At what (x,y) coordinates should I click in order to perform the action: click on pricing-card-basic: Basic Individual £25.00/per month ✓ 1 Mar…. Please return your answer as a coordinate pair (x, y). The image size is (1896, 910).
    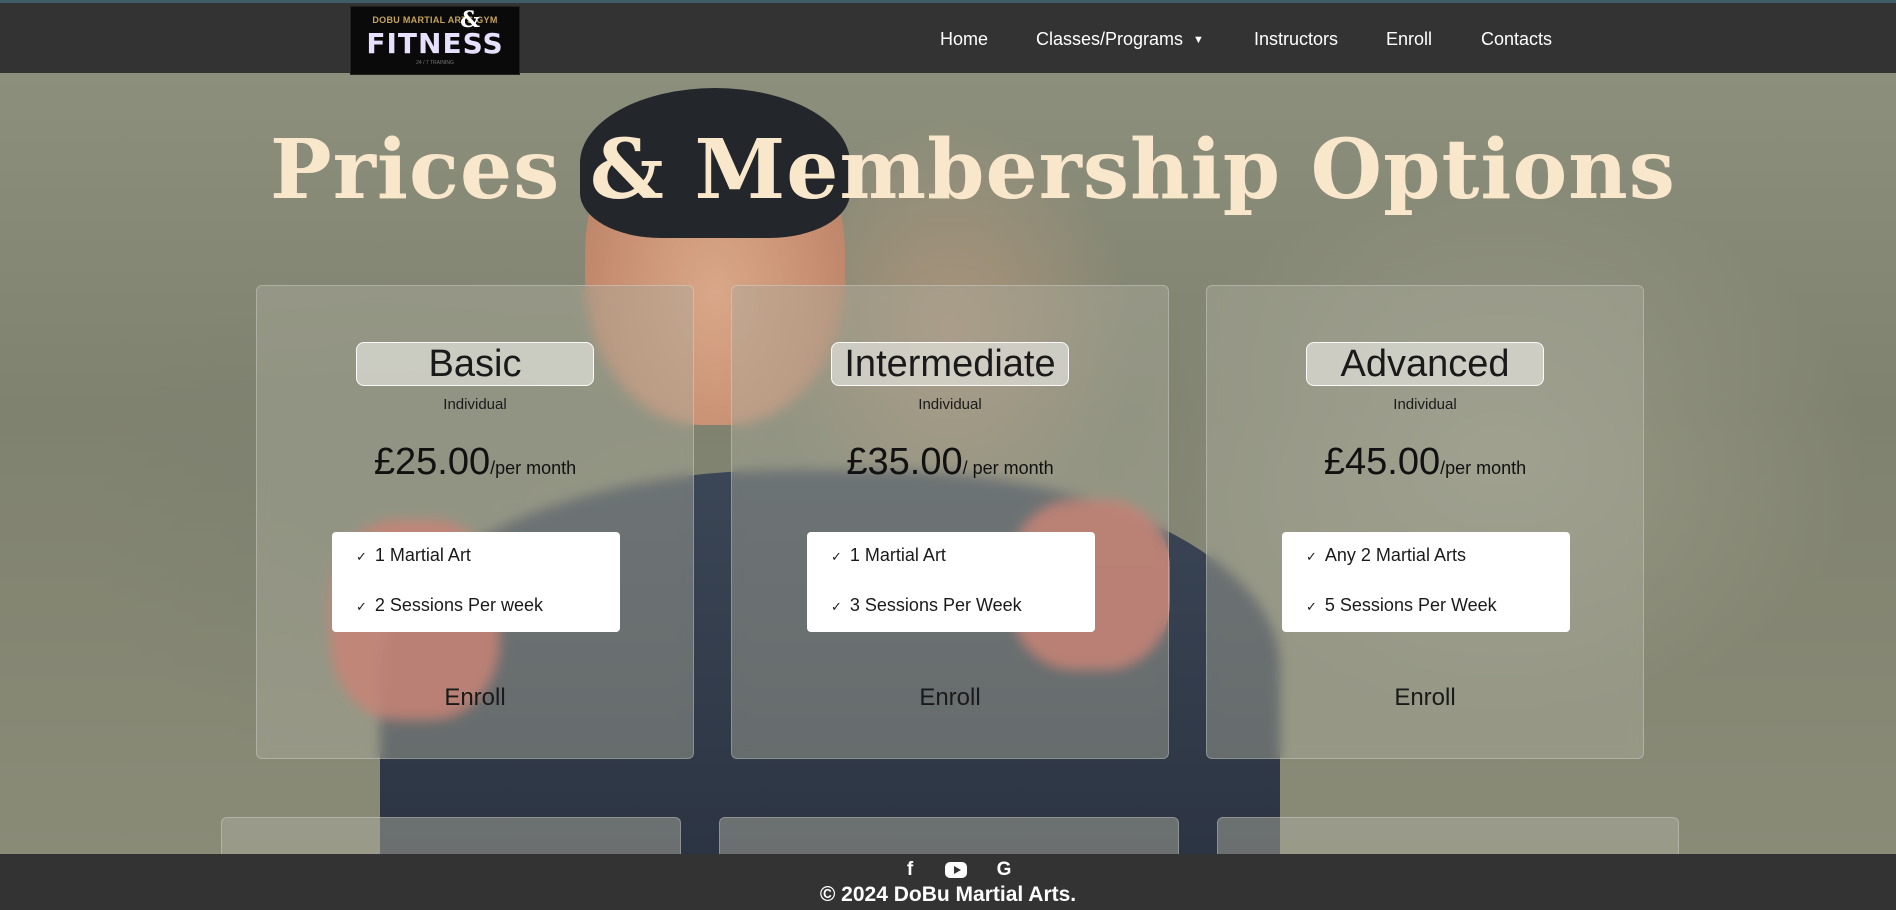
    Looking at the image, I should click on (475, 522).